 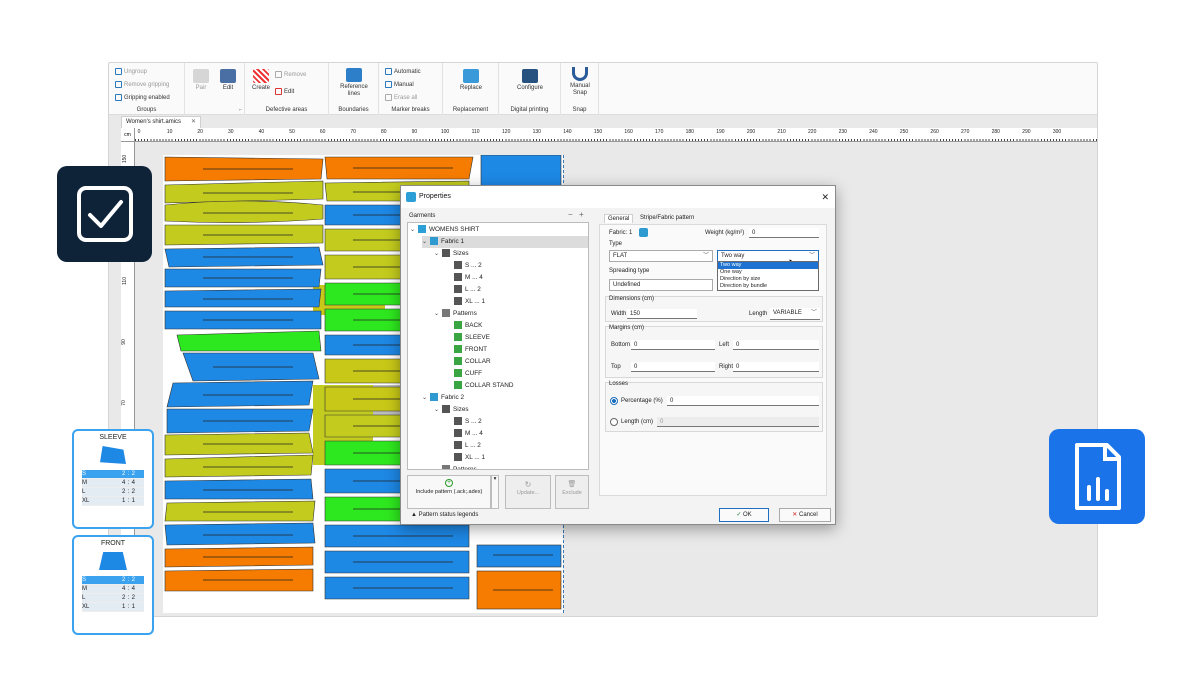 I want to click on pattern-icon, so click(x=446, y=313).